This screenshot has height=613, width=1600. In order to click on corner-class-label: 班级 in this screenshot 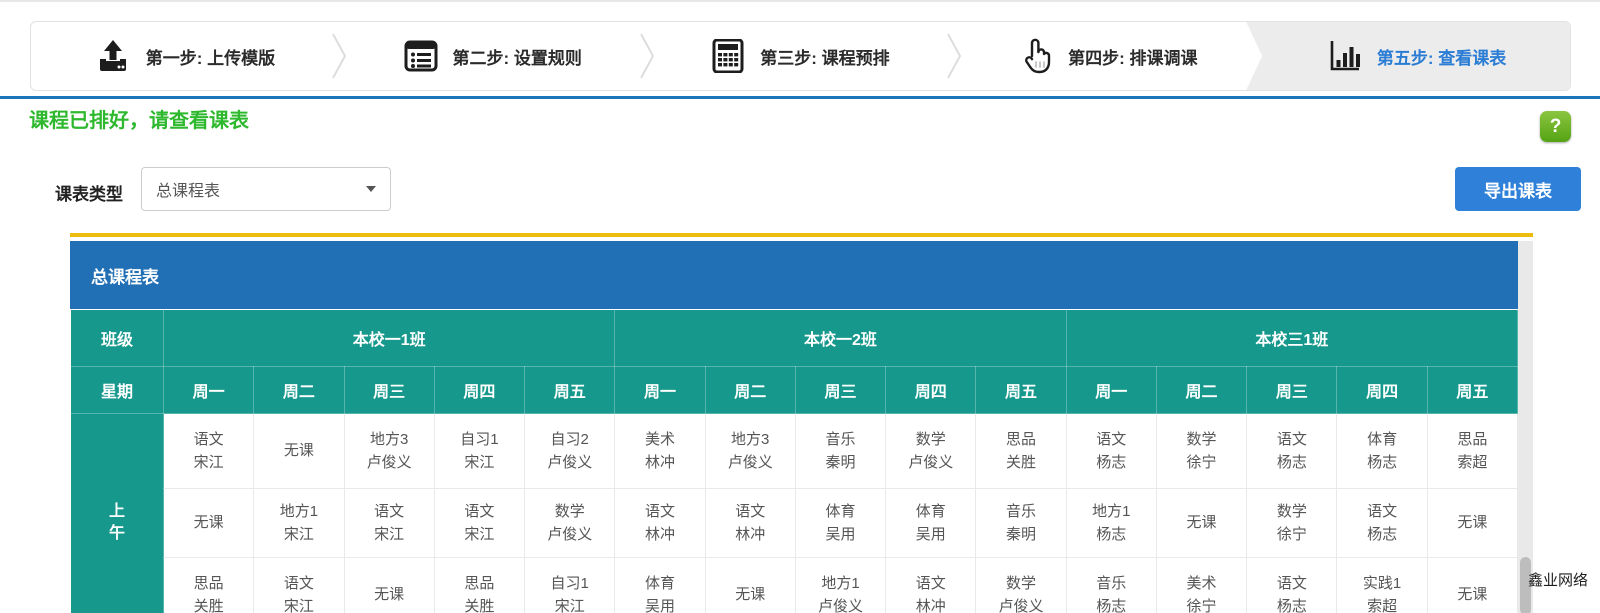, I will do `click(117, 338)`.